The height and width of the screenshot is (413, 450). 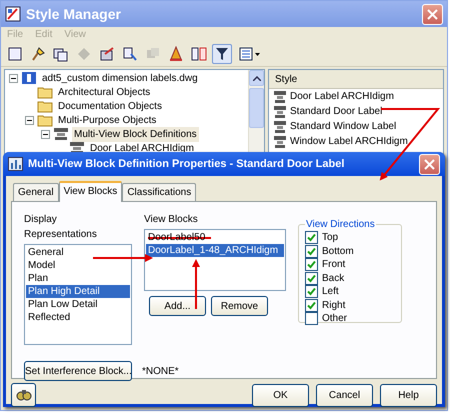 I want to click on remove-button: Remove, so click(x=239, y=306).